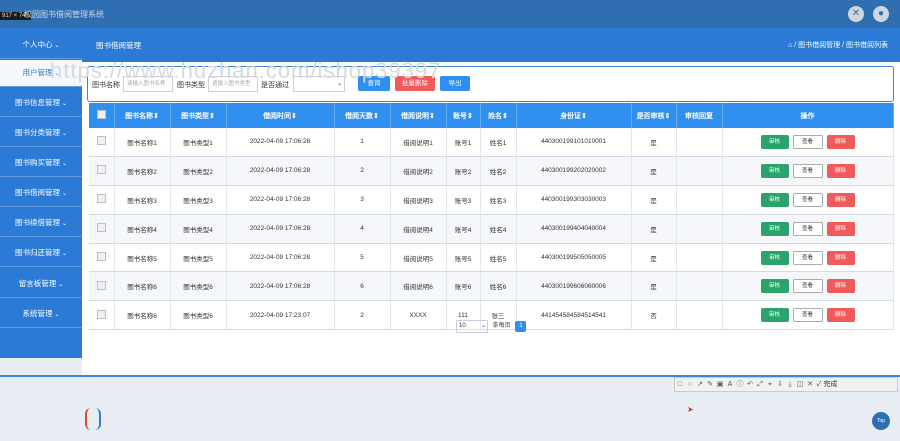  Describe the element at coordinates (41, 284) in the screenshot. I see `sidebar-item-message-board: 留言板管理 ⌄` at that location.